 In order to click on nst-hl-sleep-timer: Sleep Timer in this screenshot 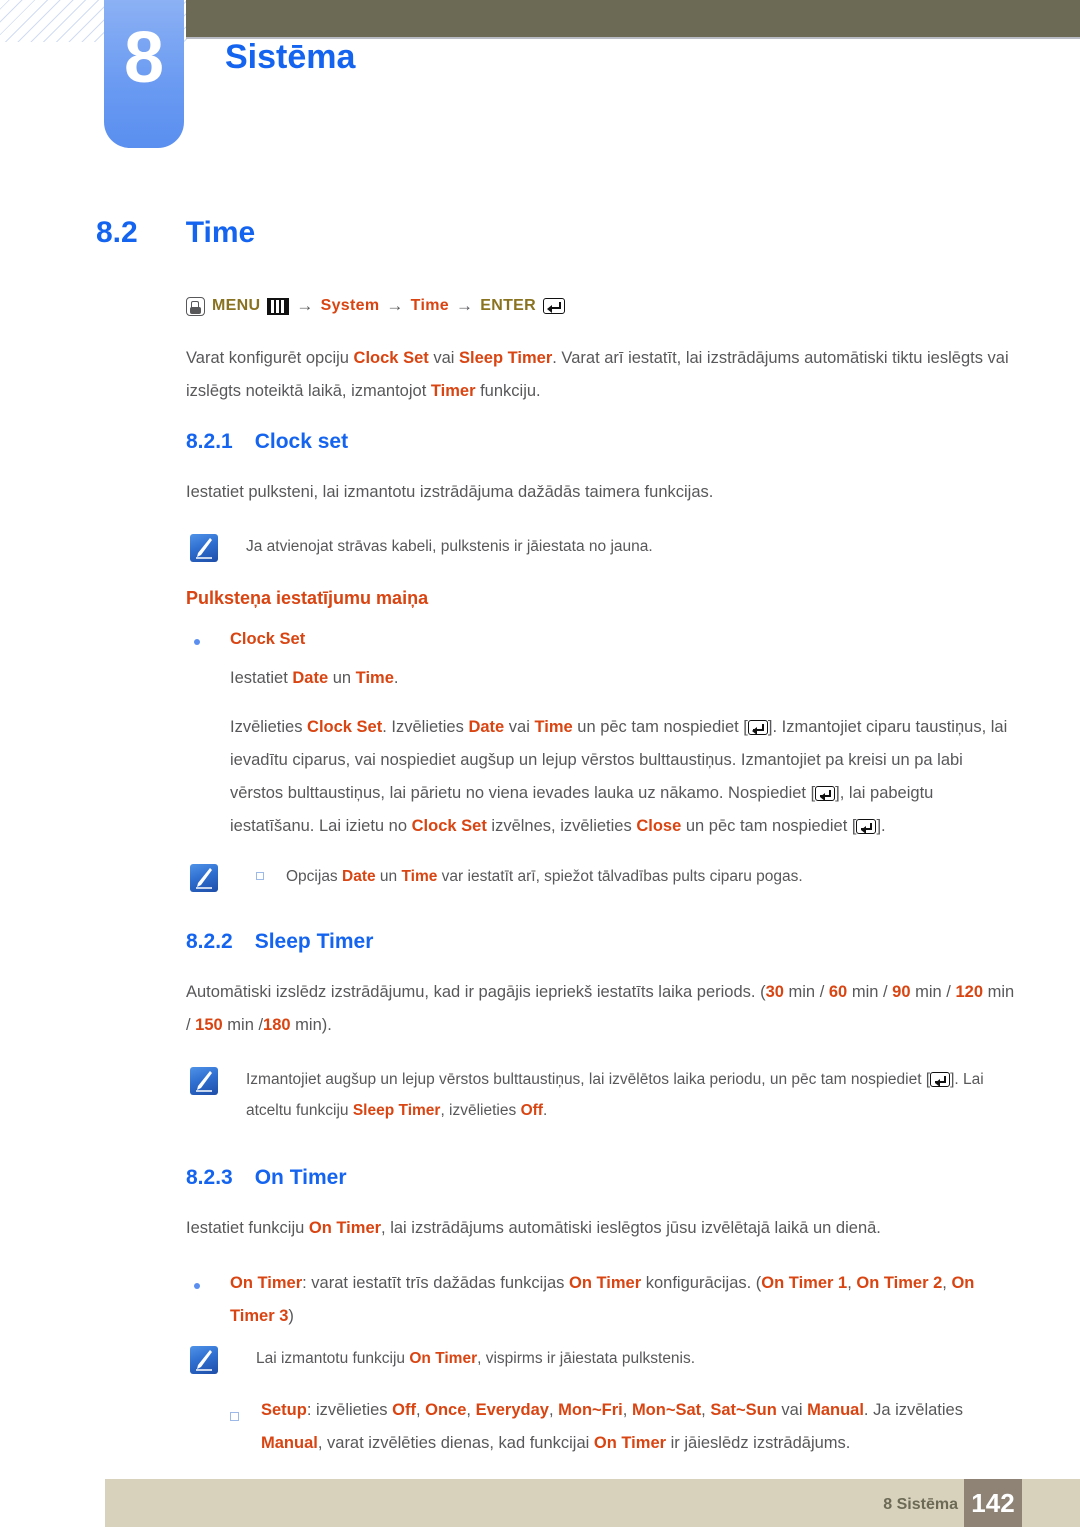, I will do `click(396, 1110)`.